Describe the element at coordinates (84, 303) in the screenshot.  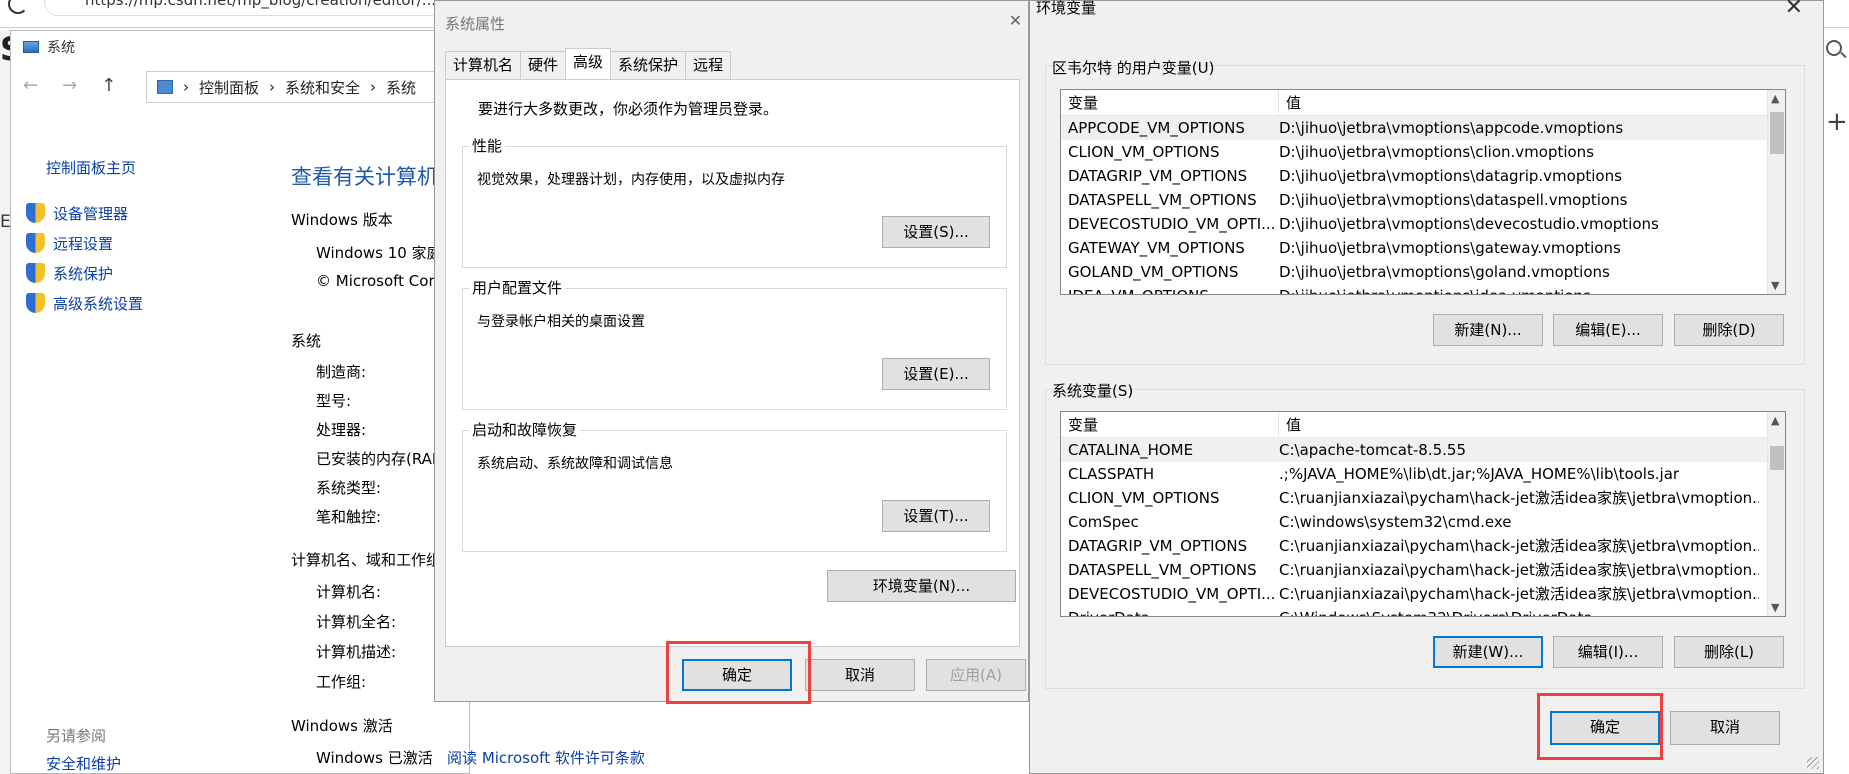
I see `sidebar-item-advanced-settings: 高级系统设置` at that location.